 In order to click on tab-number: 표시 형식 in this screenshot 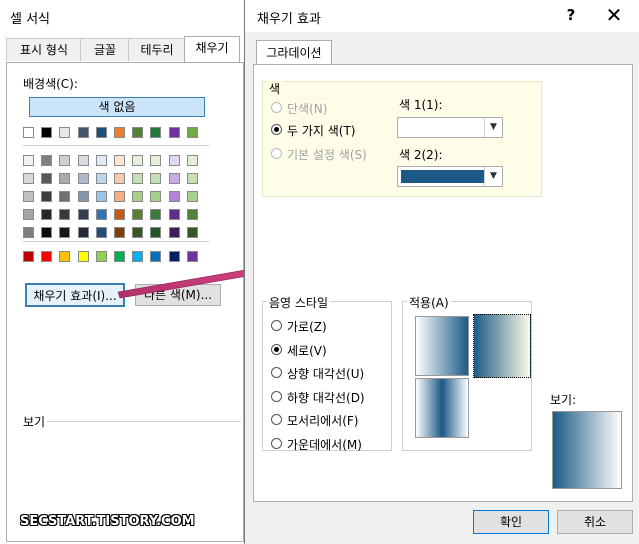, I will do `click(44, 49)`.